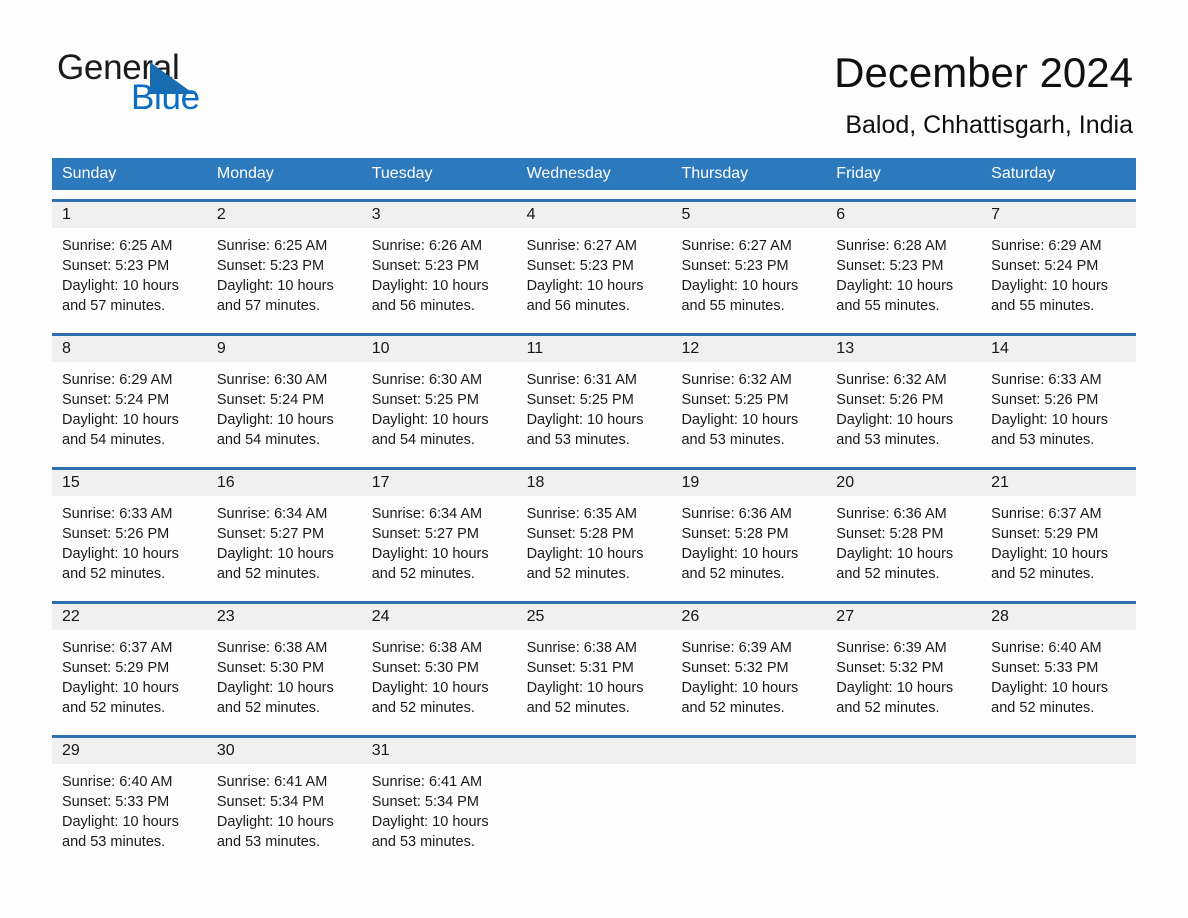 The height and width of the screenshot is (918, 1188). I want to click on day-number: 19, so click(690, 482).